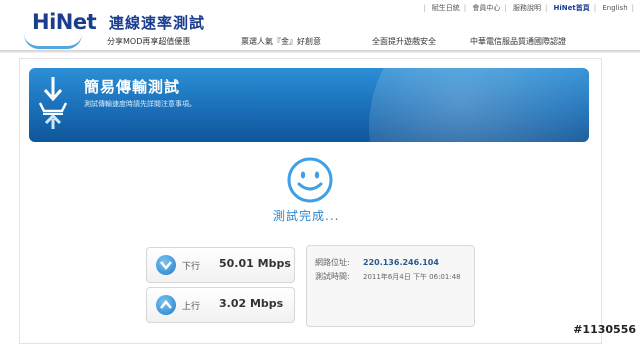  I want to click on time-row: 測試時間: 2011年6月4日 下午 06:01:48, so click(388, 276).